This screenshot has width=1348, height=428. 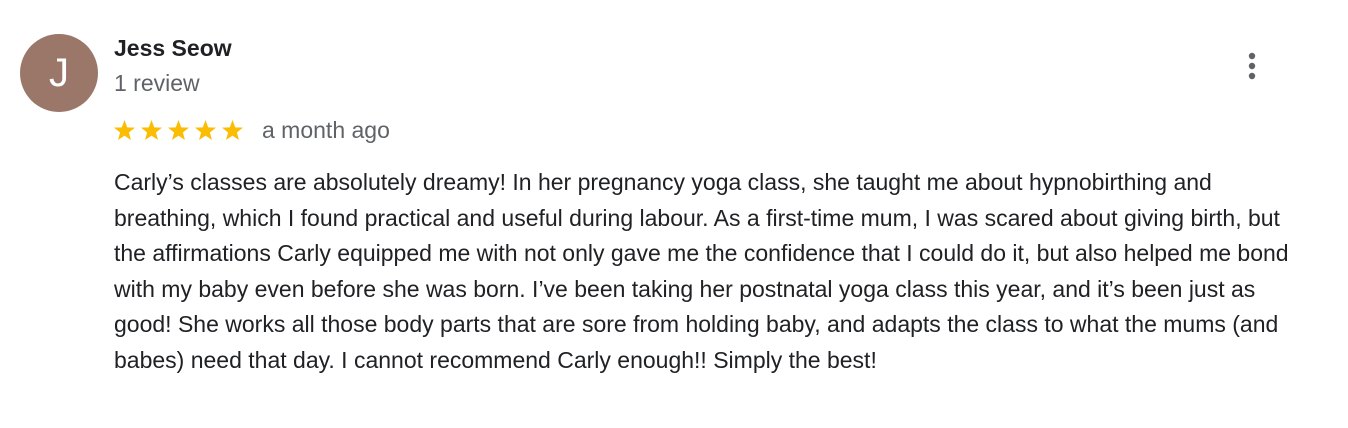 I want to click on review-time: a month ago, so click(x=326, y=130).